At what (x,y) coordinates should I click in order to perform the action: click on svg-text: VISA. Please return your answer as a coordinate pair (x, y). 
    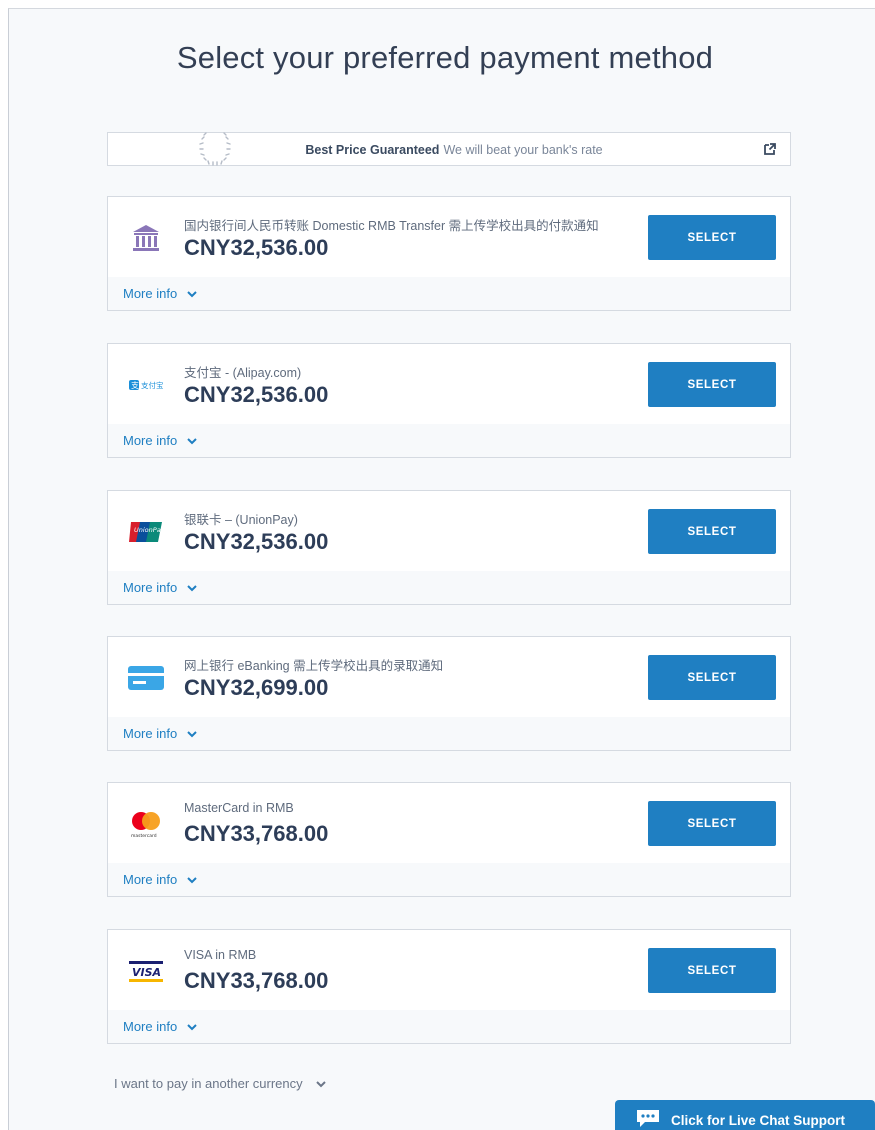
    Looking at the image, I should click on (146, 972).